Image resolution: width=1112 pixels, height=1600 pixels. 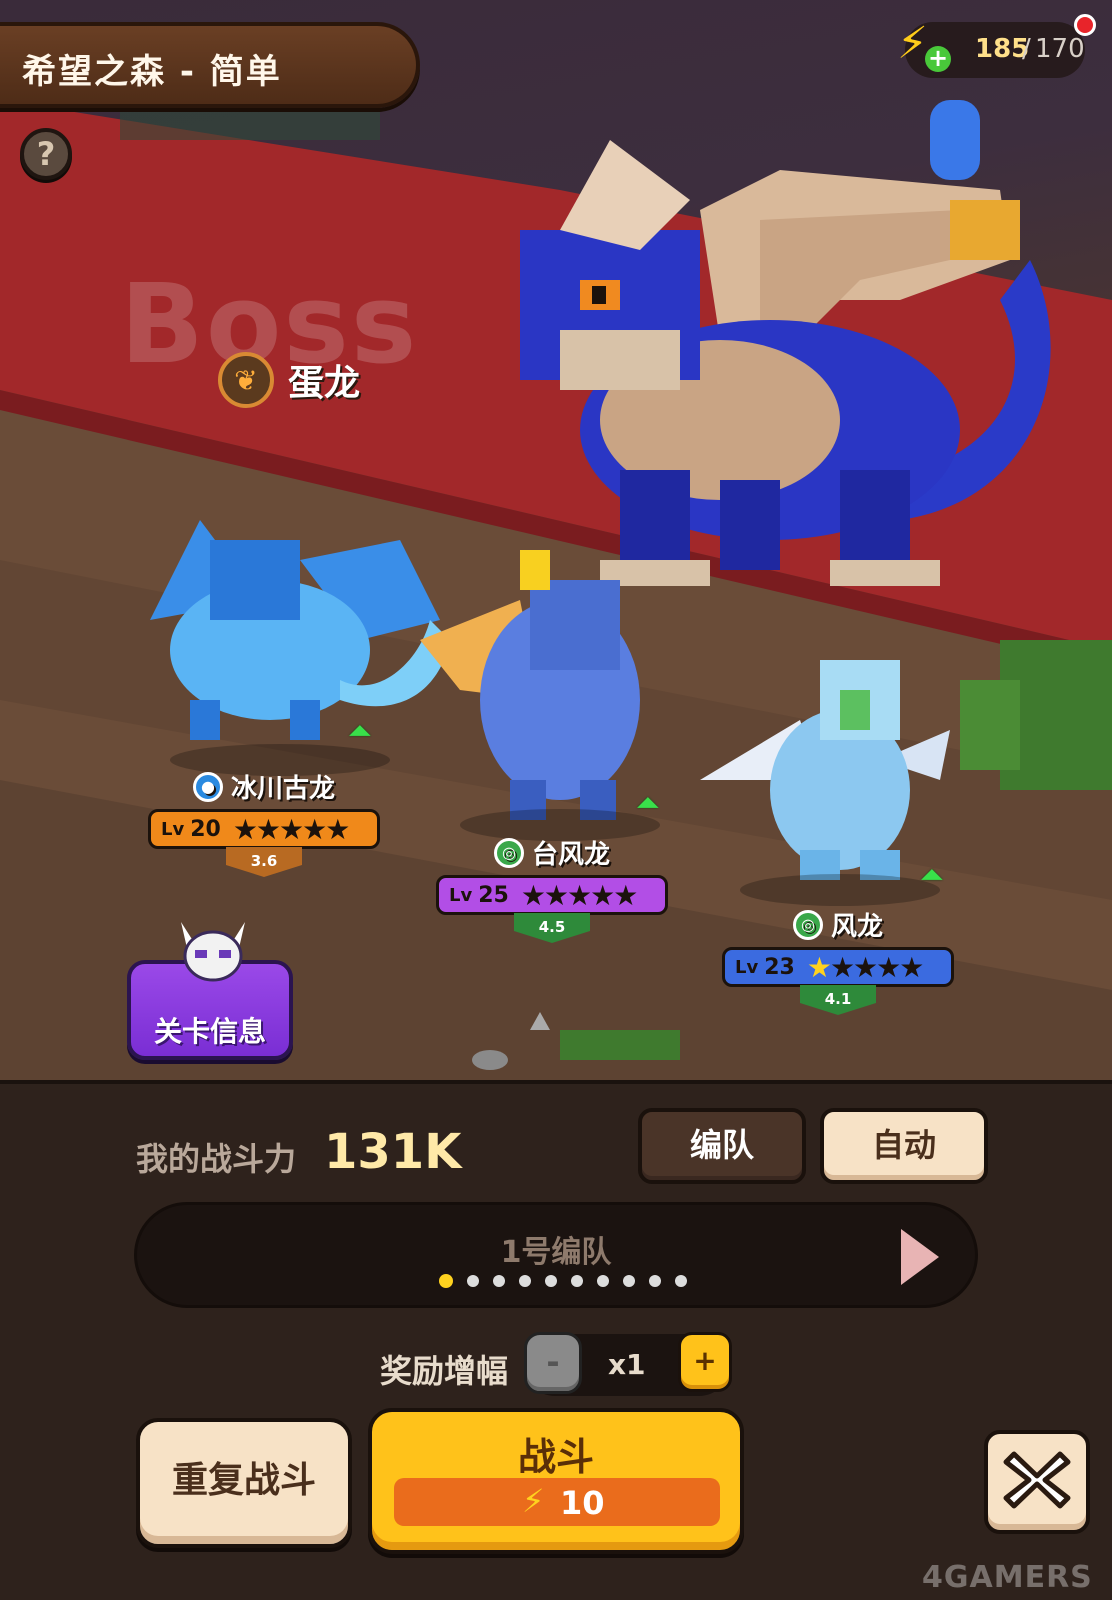 What do you see at coordinates (205, 829) in the screenshot?
I see `hero-level: 20` at bounding box center [205, 829].